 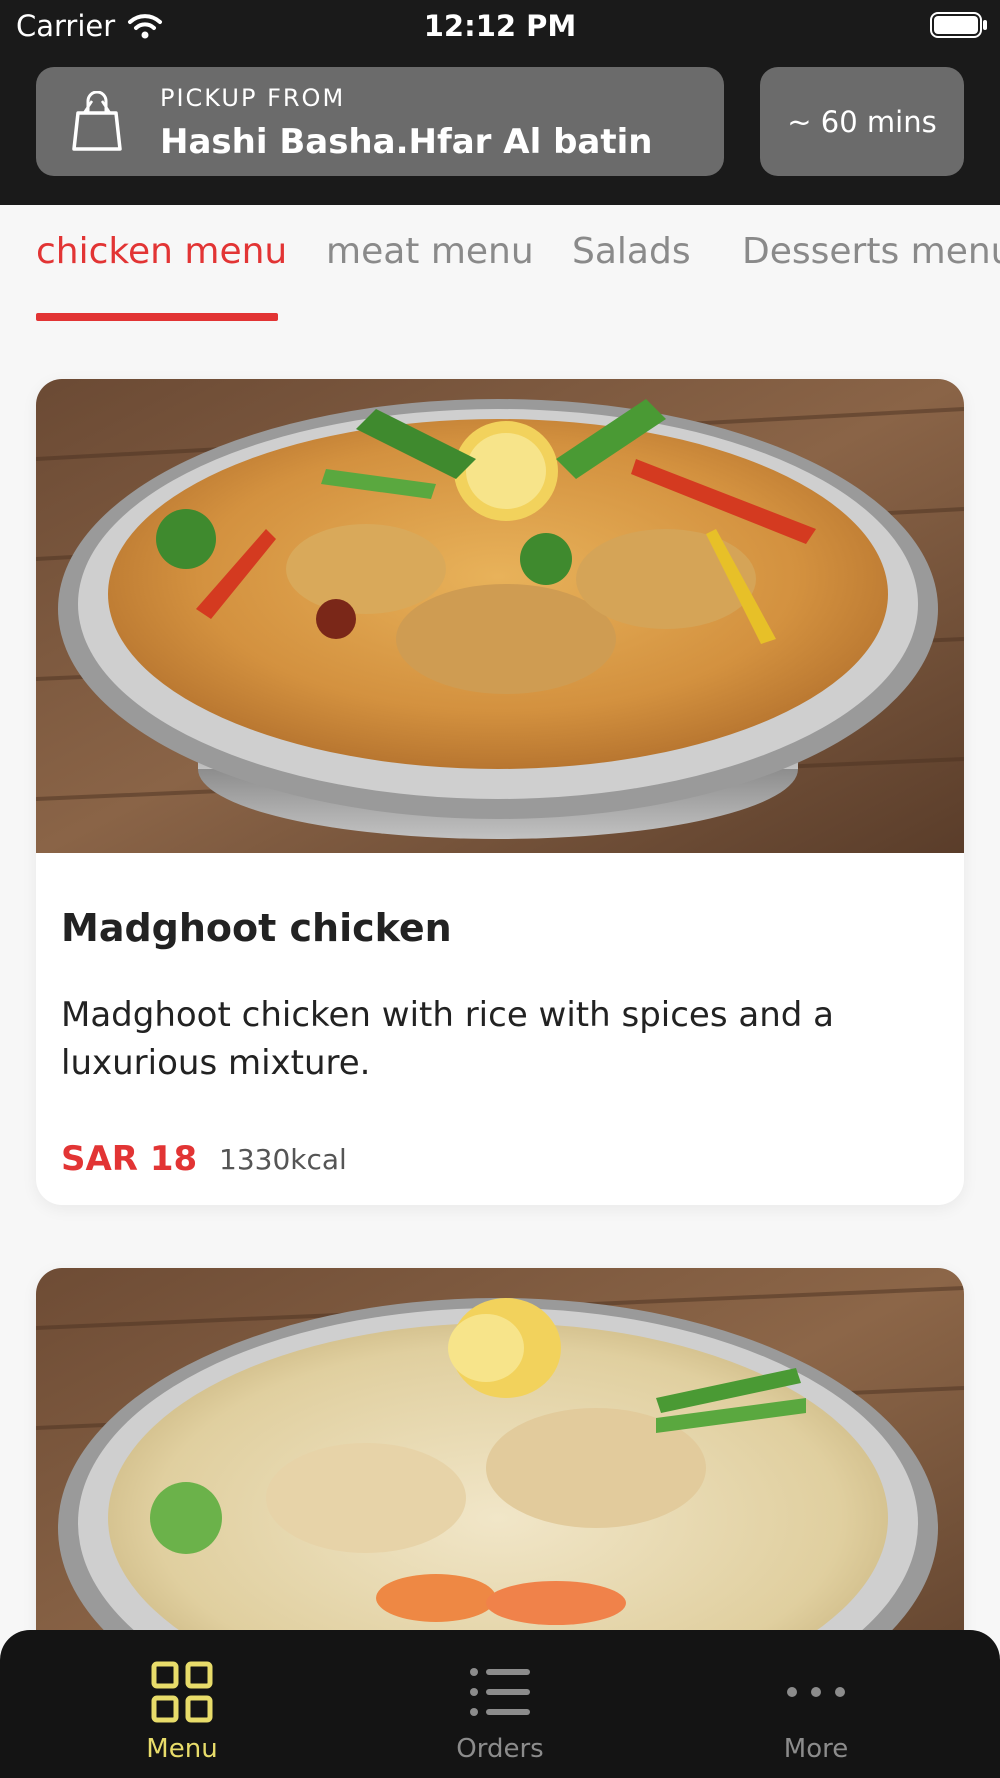 What do you see at coordinates (283, 1159) in the screenshot?
I see `item-calories: 1330kcal` at bounding box center [283, 1159].